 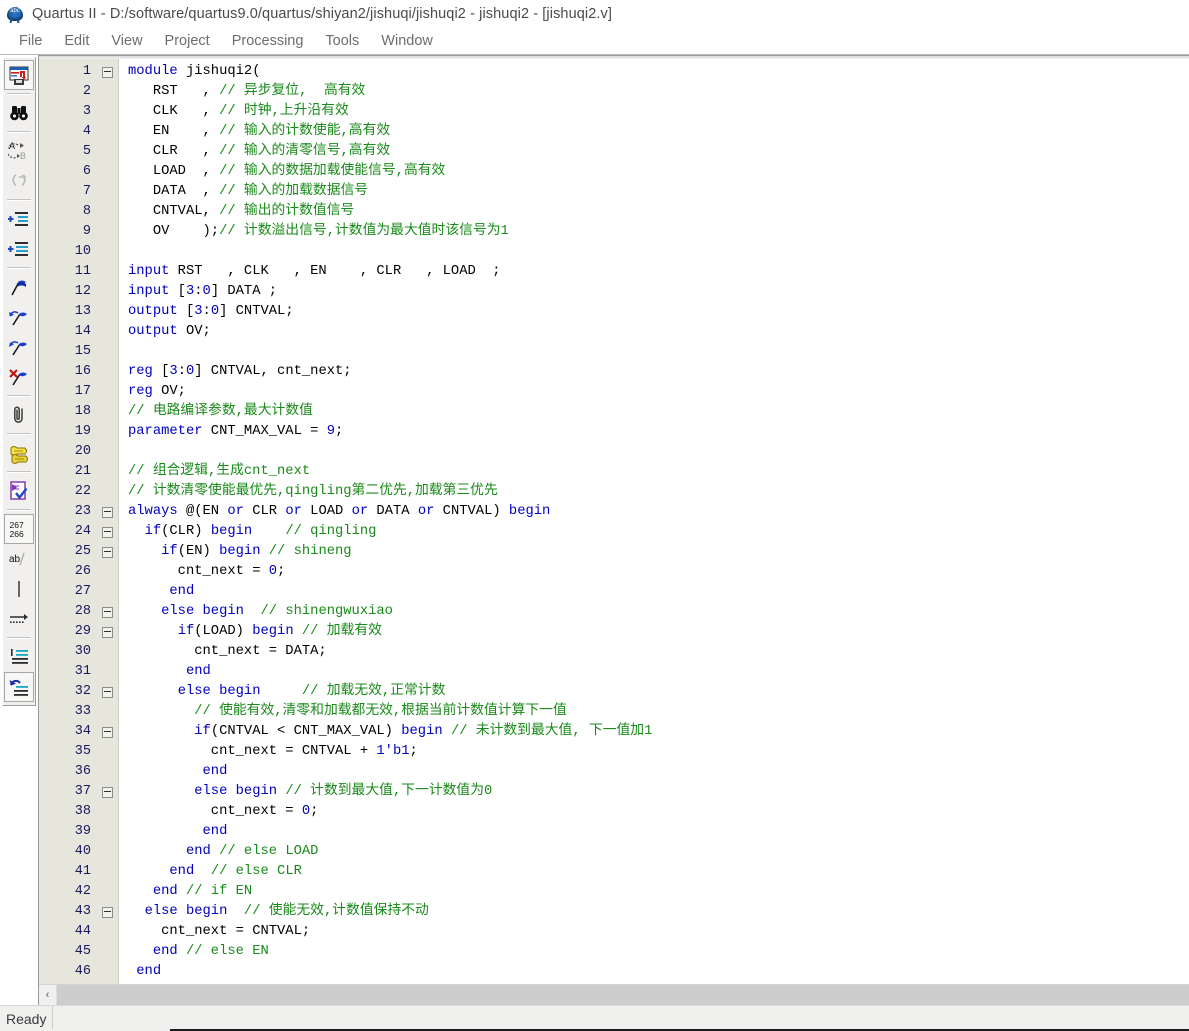 I want to click on code-token-pln: ;, so click(x=281, y=571).